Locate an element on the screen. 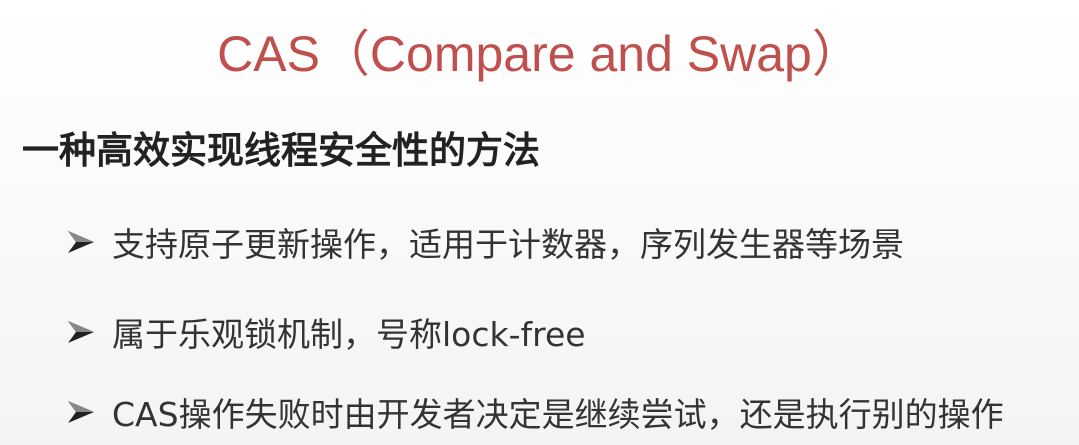 The height and width of the screenshot is (445, 1079). slide-subtitle: 一种高效实现线程安全性的方法 is located at coordinates (281, 150).